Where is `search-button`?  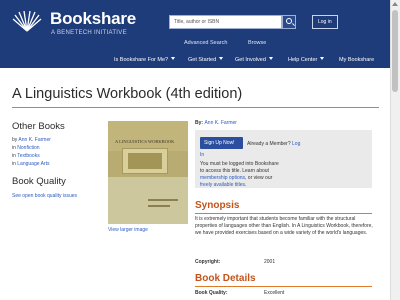
search-button is located at coordinates (289, 22).